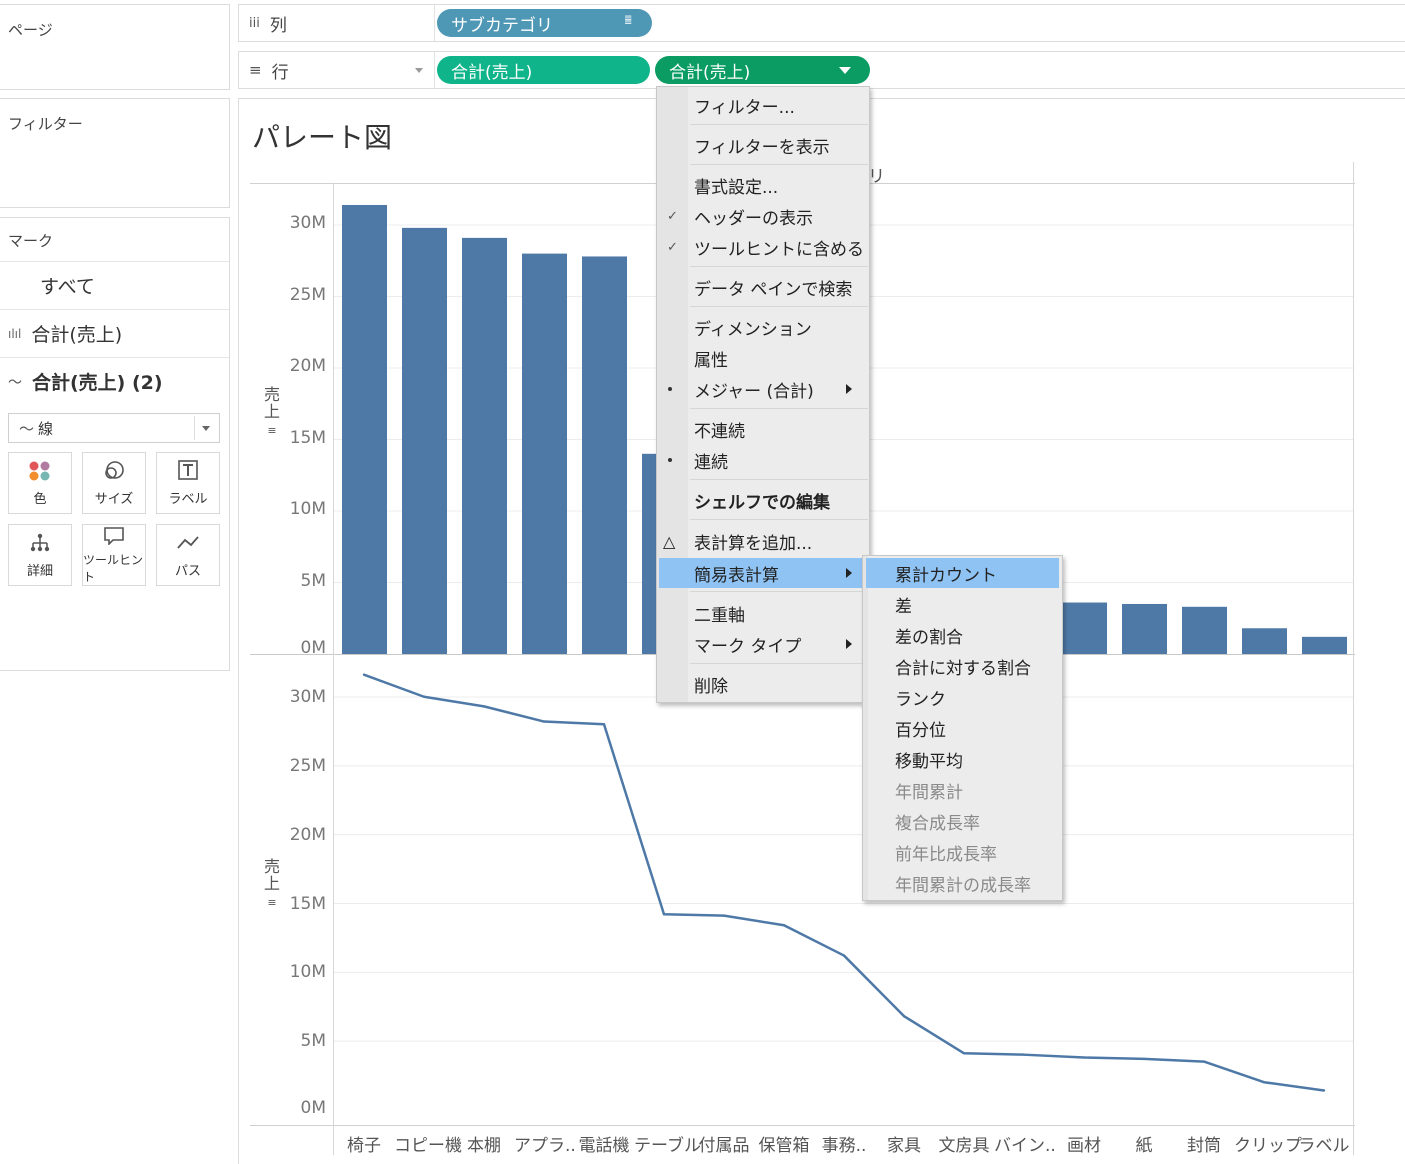  I want to click on menu-item-find-in-data-pane: データ ペインで検索, so click(759, 287).